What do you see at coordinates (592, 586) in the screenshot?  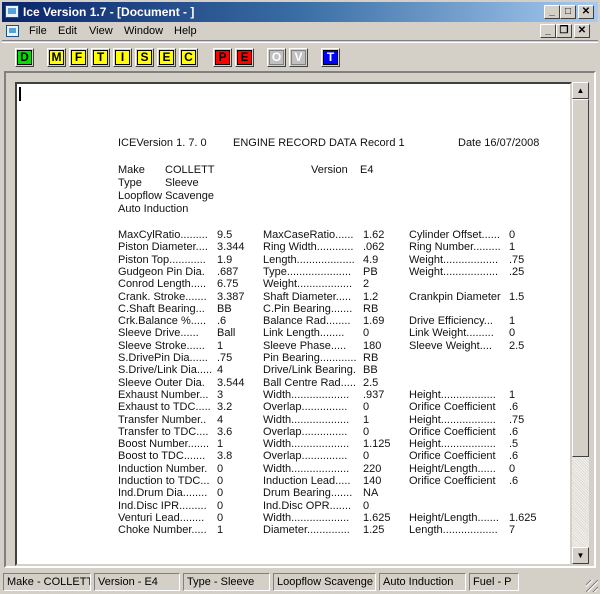 I see `resize-grip` at bounding box center [592, 586].